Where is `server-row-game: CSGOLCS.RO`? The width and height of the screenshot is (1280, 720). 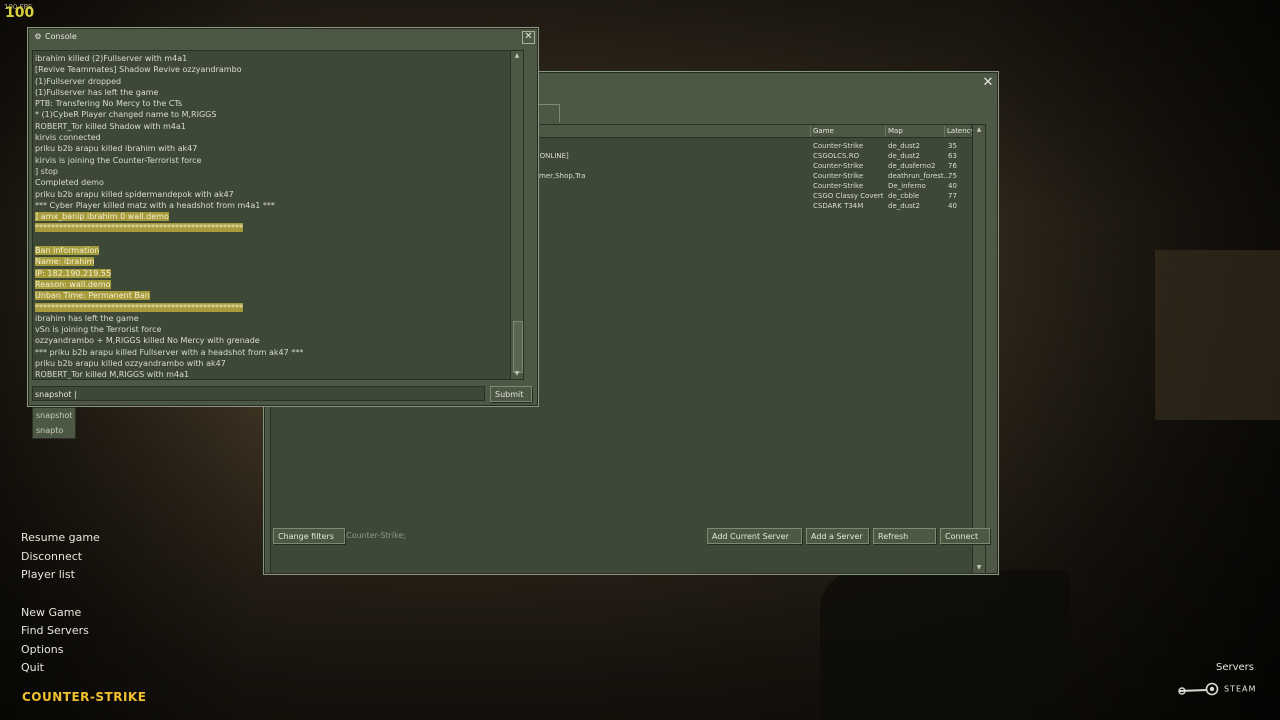
server-row-game: CSGOLCS.RO is located at coordinates (836, 156).